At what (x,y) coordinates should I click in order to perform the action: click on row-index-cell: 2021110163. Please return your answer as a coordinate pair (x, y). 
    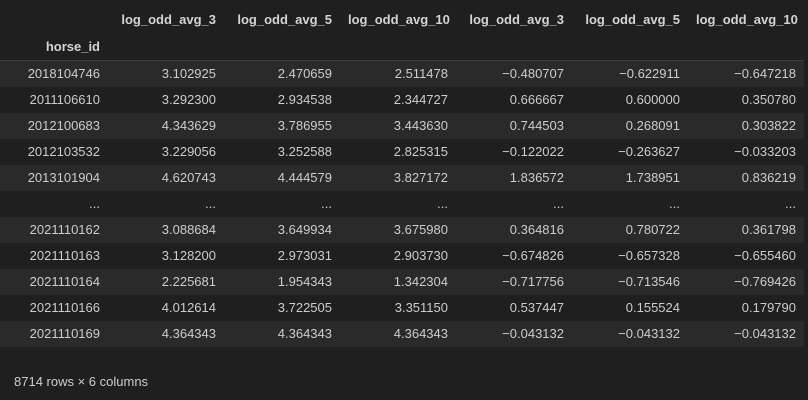
    Looking at the image, I should click on (64, 255).